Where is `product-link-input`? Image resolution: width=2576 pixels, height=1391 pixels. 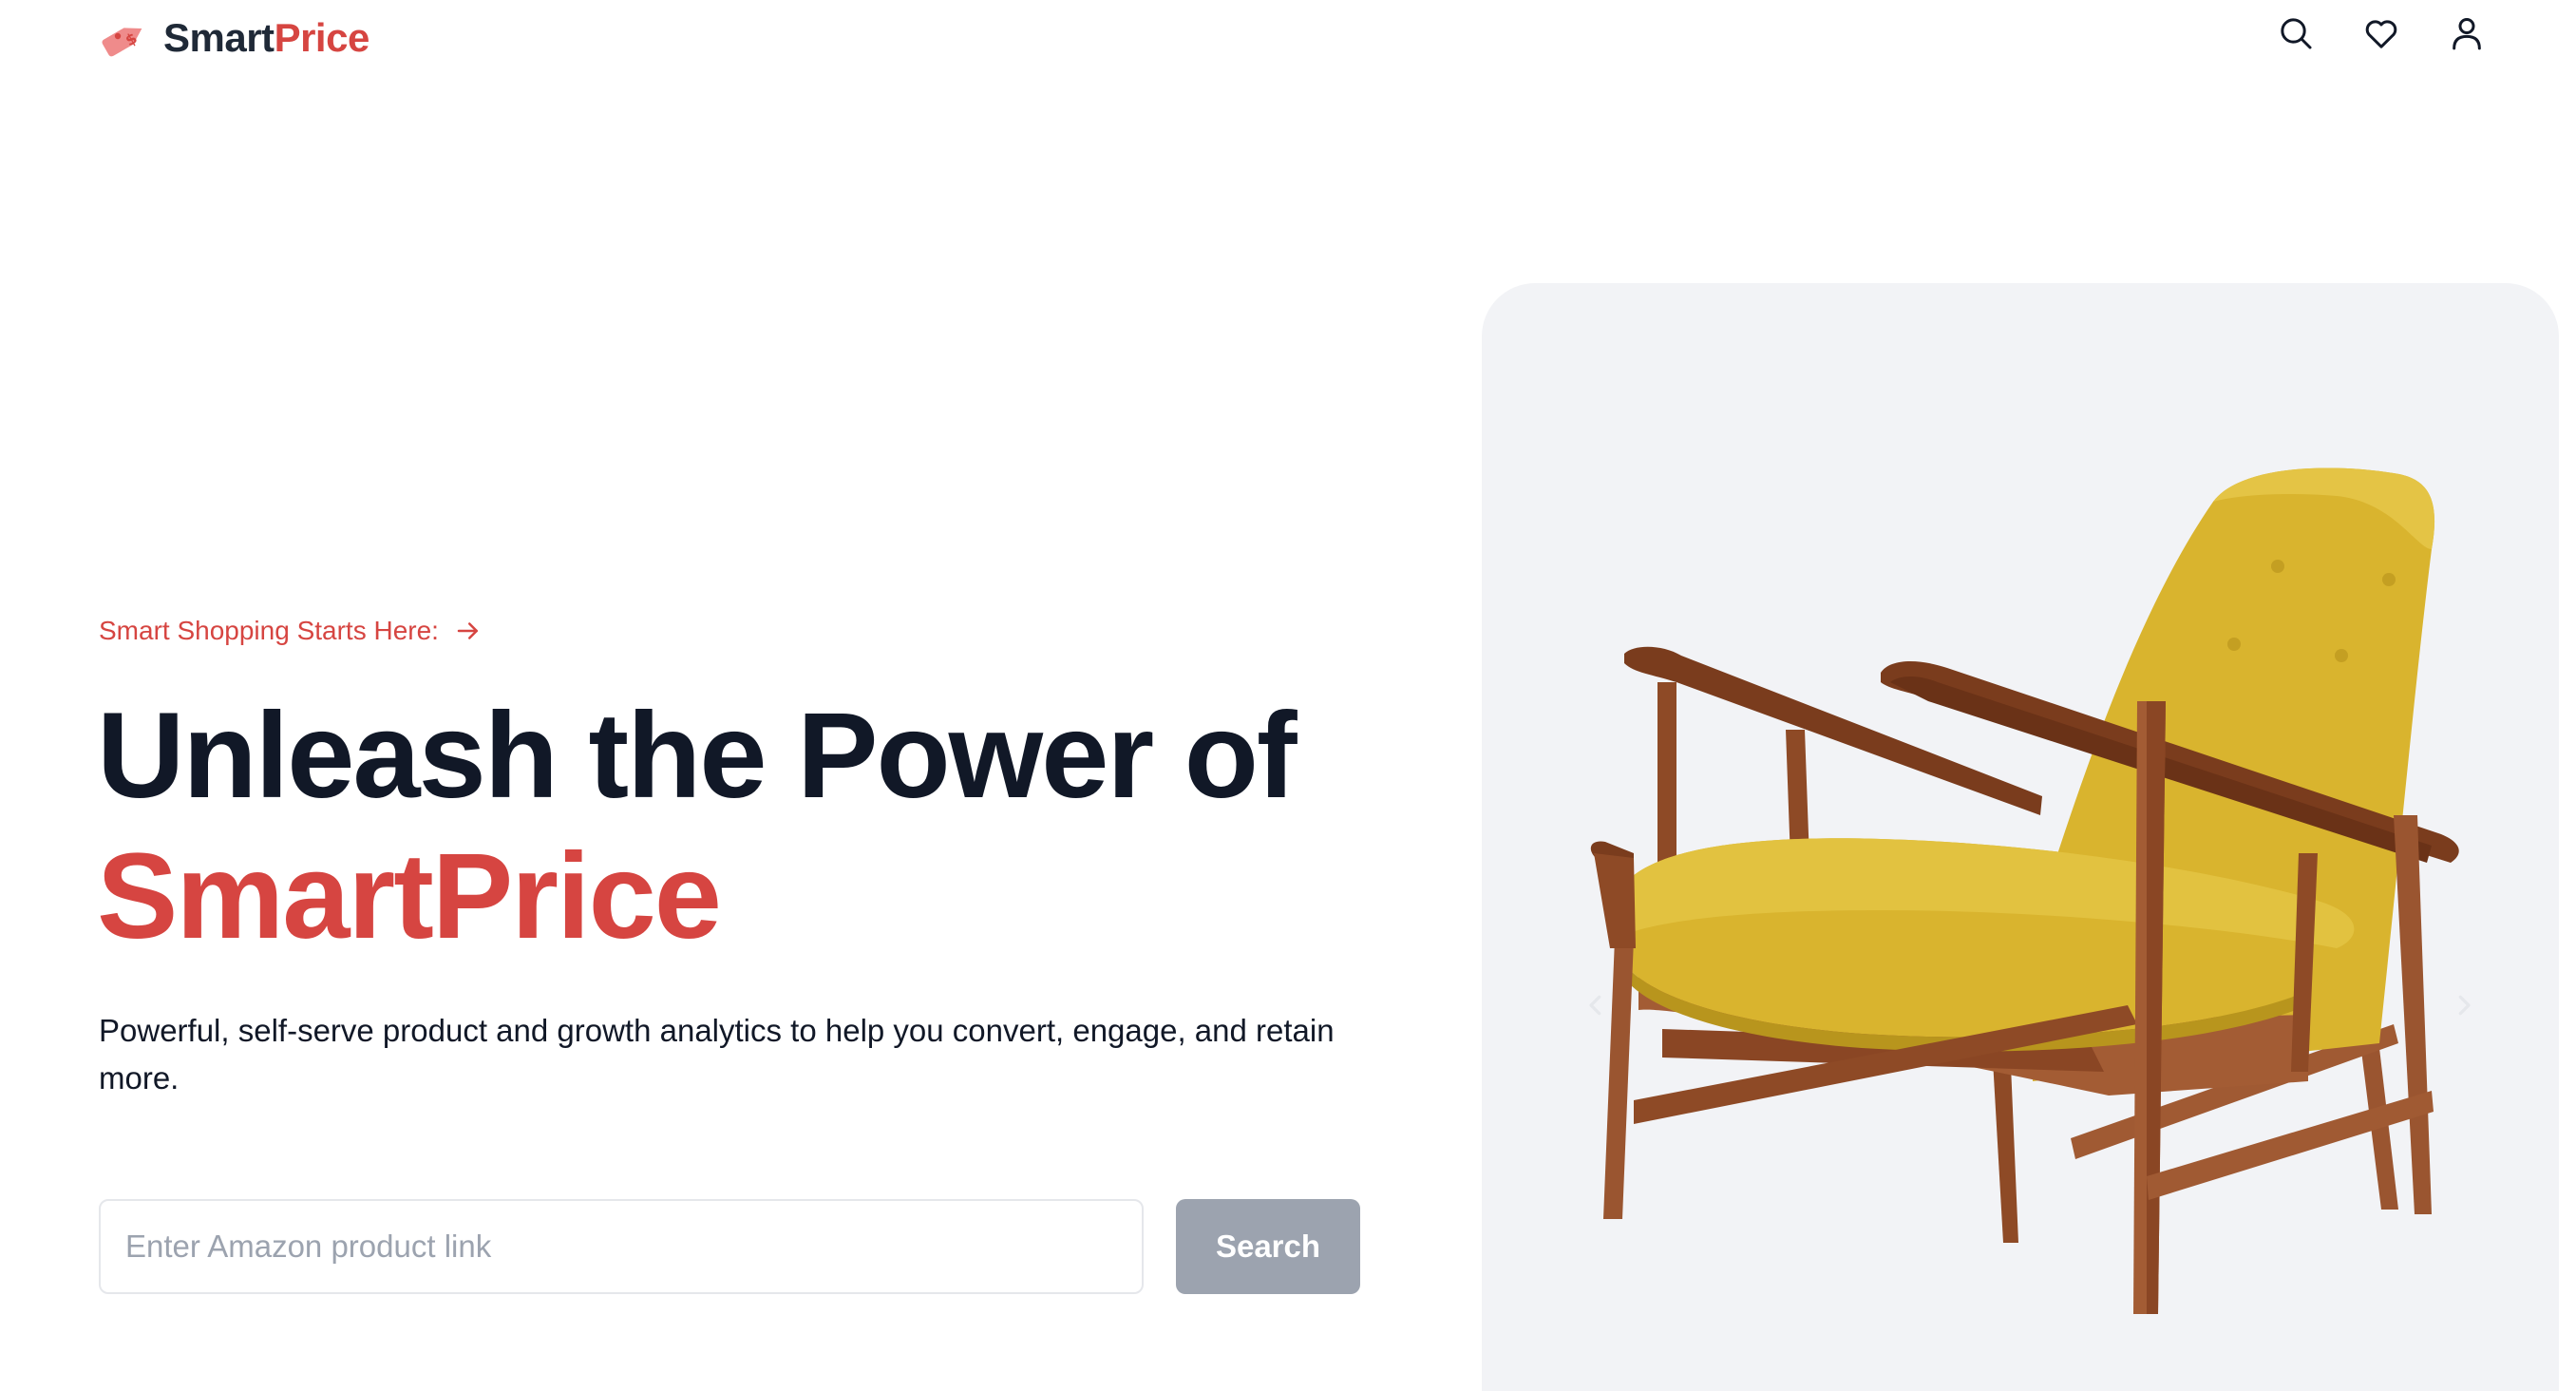
product-link-input is located at coordinates (621, 1246).